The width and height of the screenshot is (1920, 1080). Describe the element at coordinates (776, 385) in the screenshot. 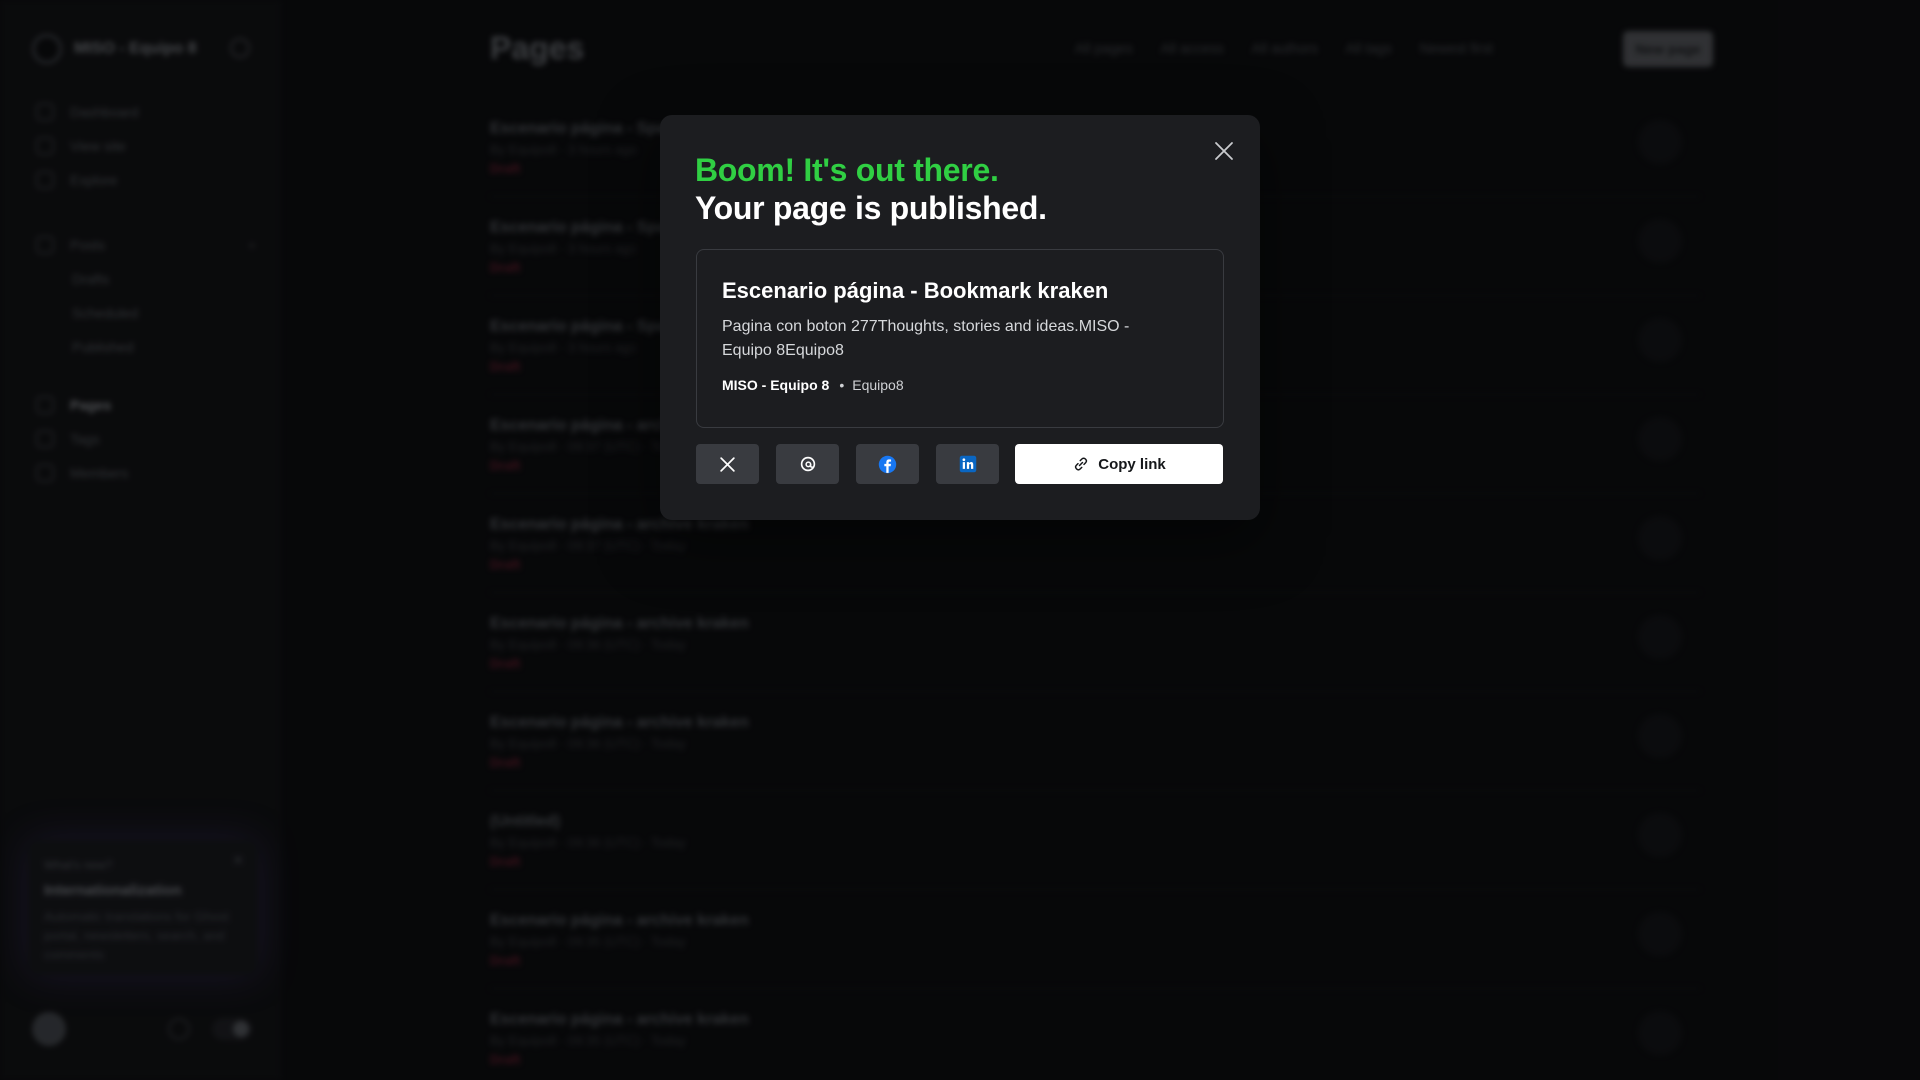

I see `card-site: MISO - Equipo 8` at that location.